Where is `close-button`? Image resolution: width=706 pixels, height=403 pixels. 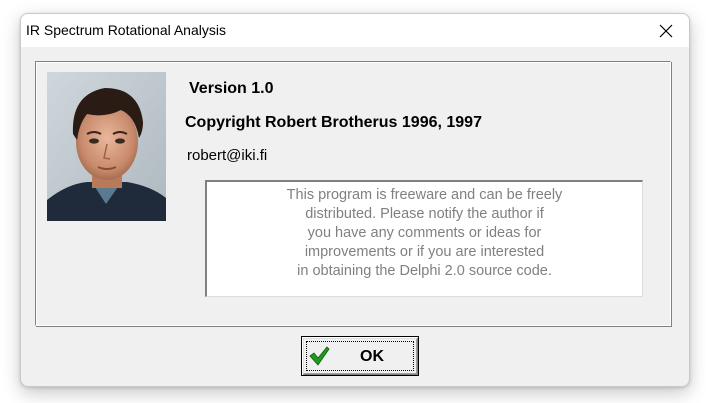 close-button is located at coordinates (666, 30).